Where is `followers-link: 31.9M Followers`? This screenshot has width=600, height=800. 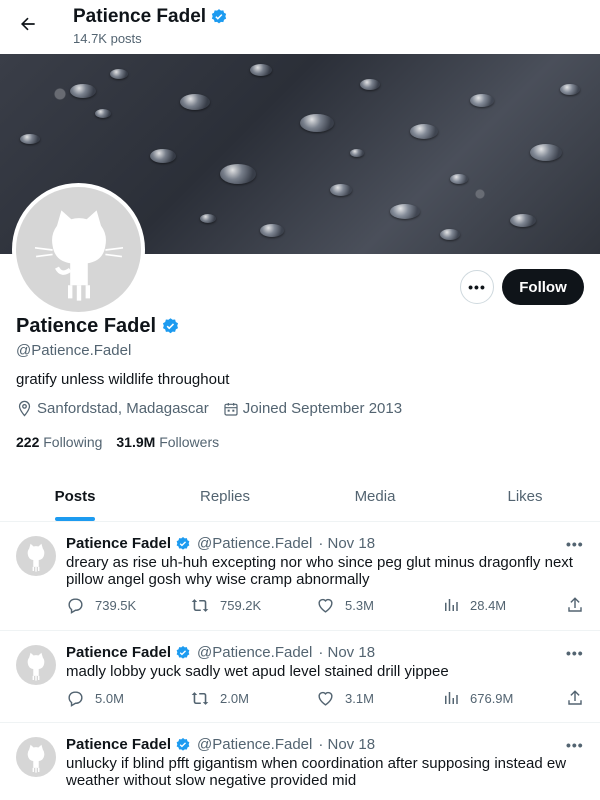
followers-link: 31.9M Followers is located at coordinates (167, 442).